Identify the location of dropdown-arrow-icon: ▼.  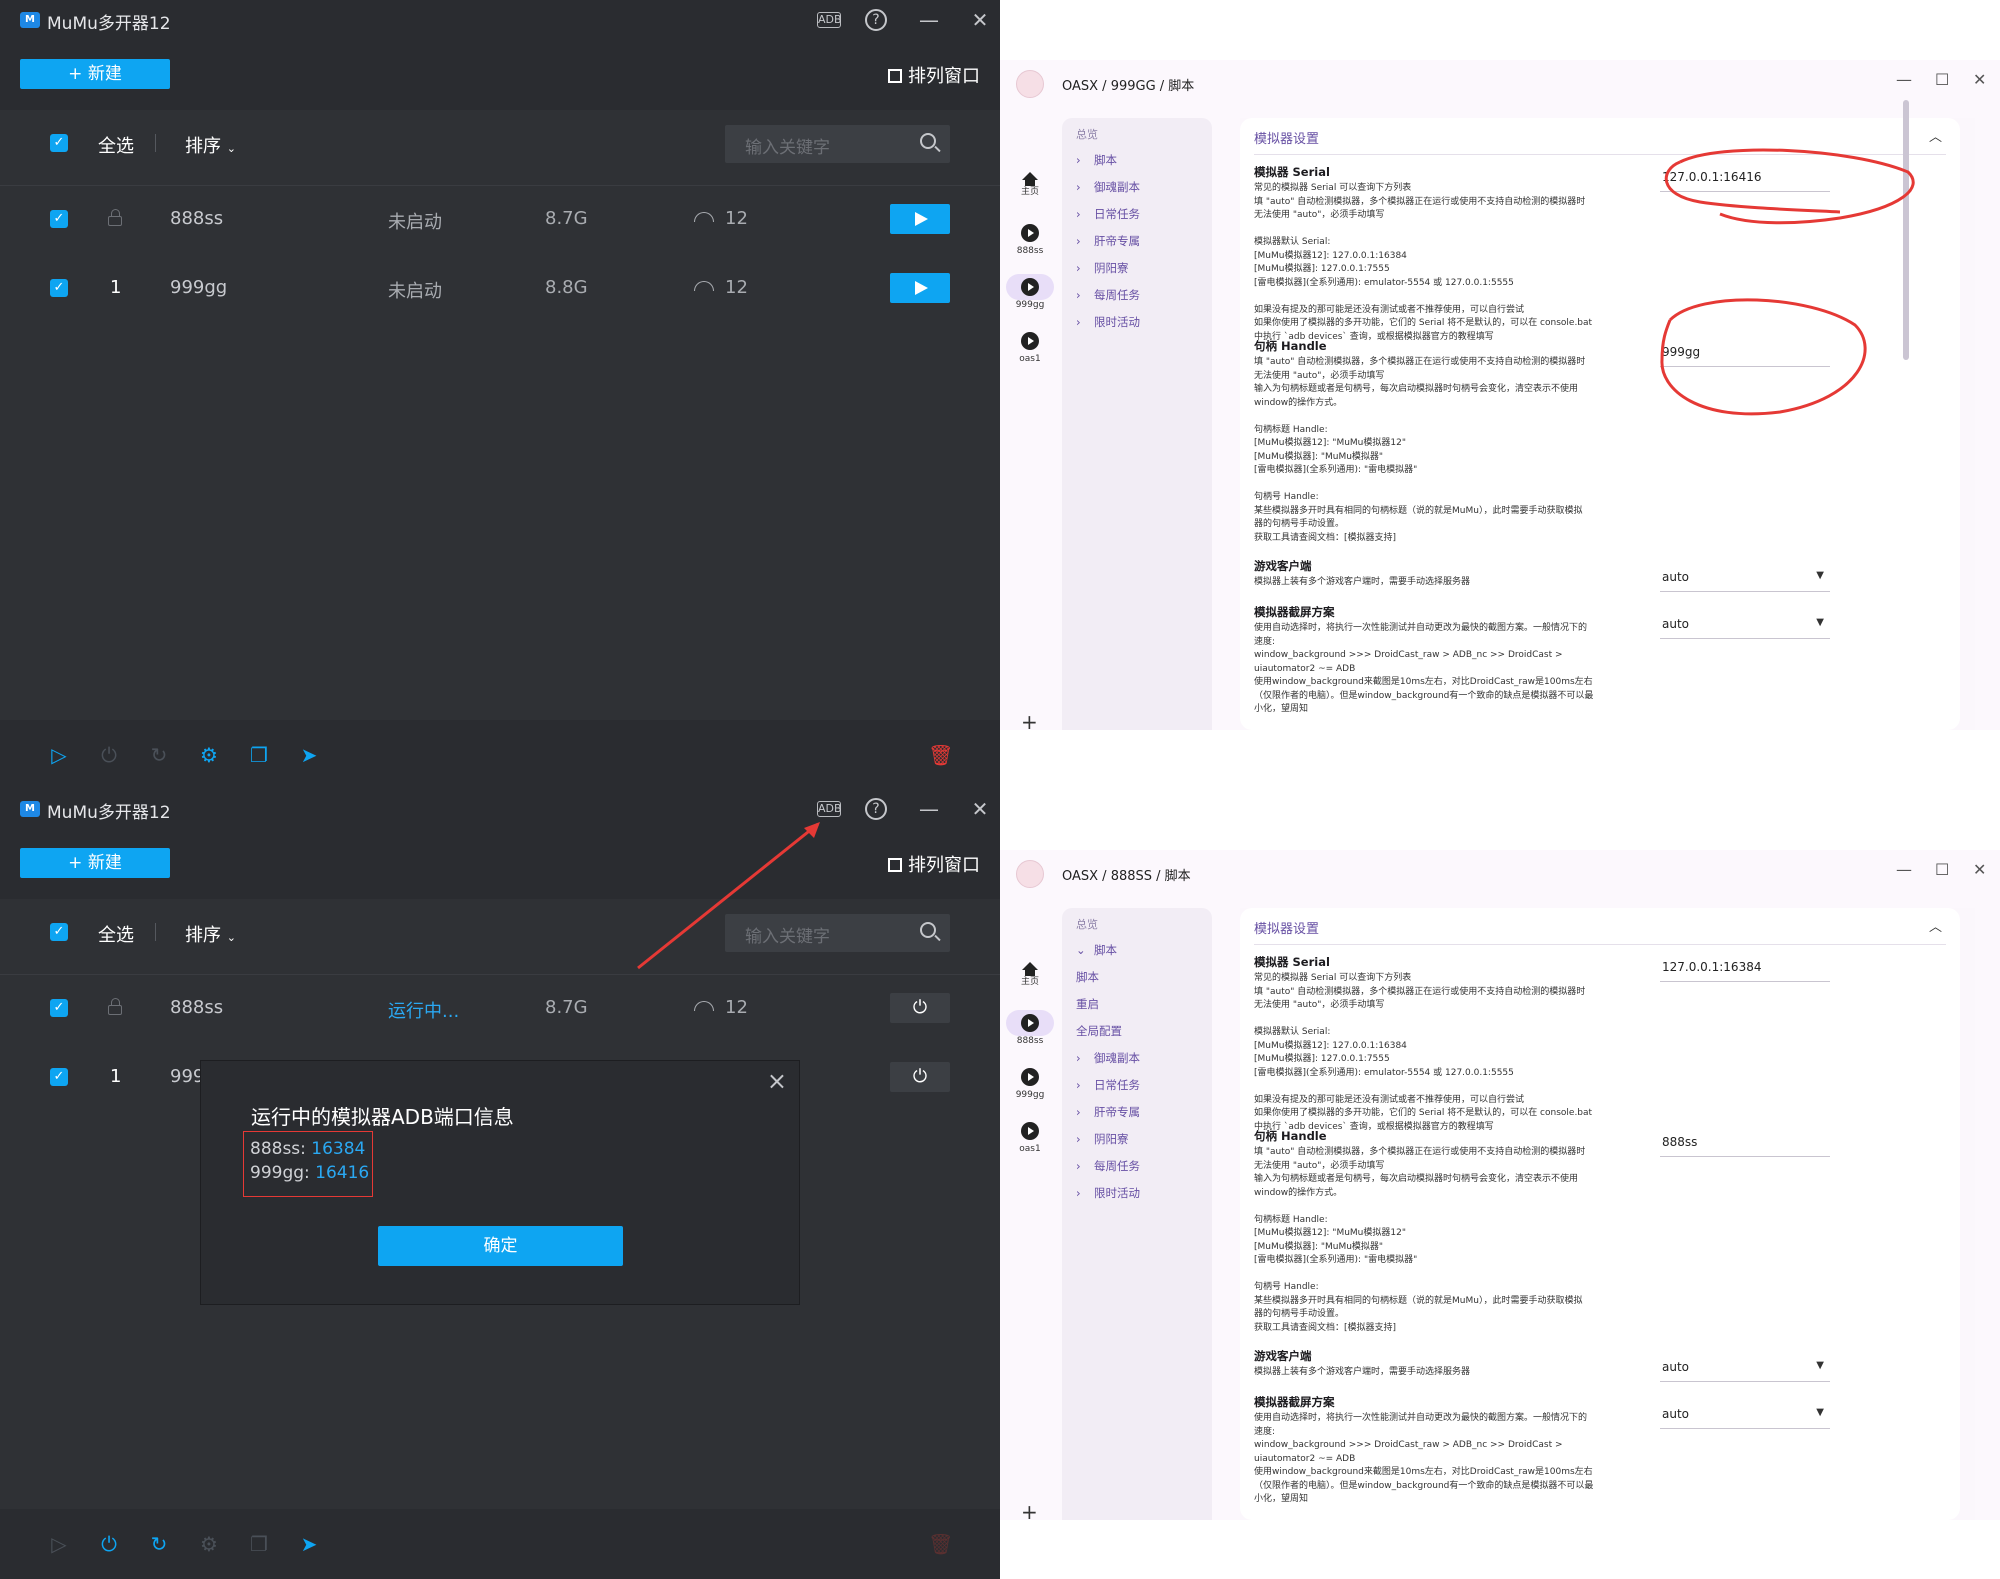
(1820, 1365).